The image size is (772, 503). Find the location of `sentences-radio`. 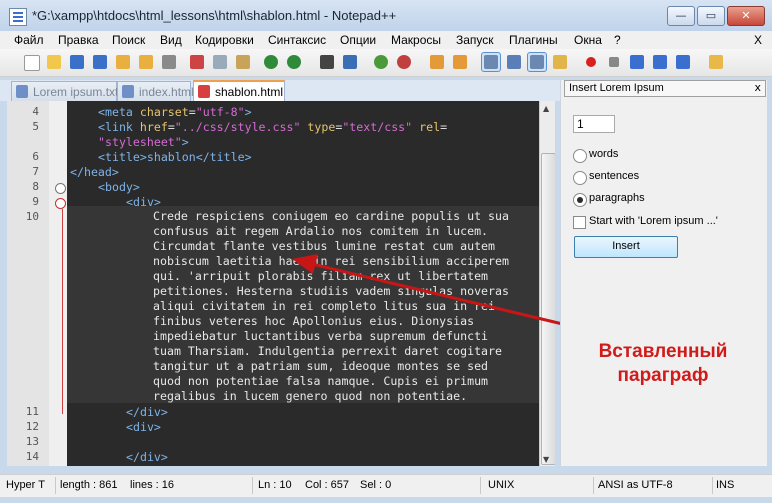

sentences-radio is located at coordinates (580, 178).